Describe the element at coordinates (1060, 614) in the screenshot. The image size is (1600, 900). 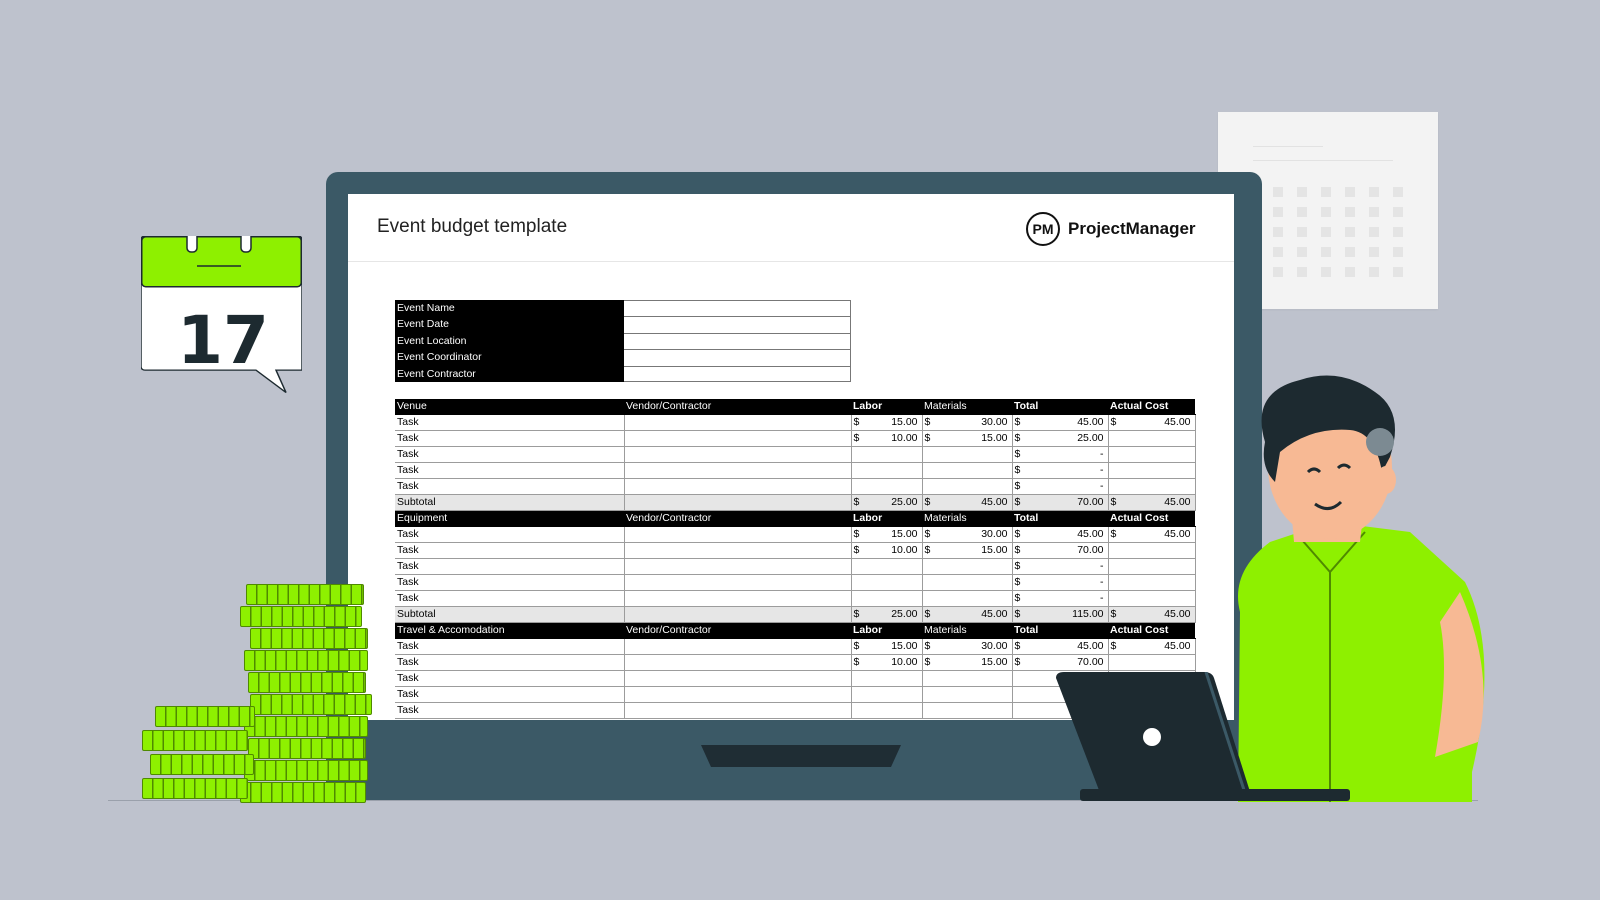
I see `total-cell: $115.00` at that location.